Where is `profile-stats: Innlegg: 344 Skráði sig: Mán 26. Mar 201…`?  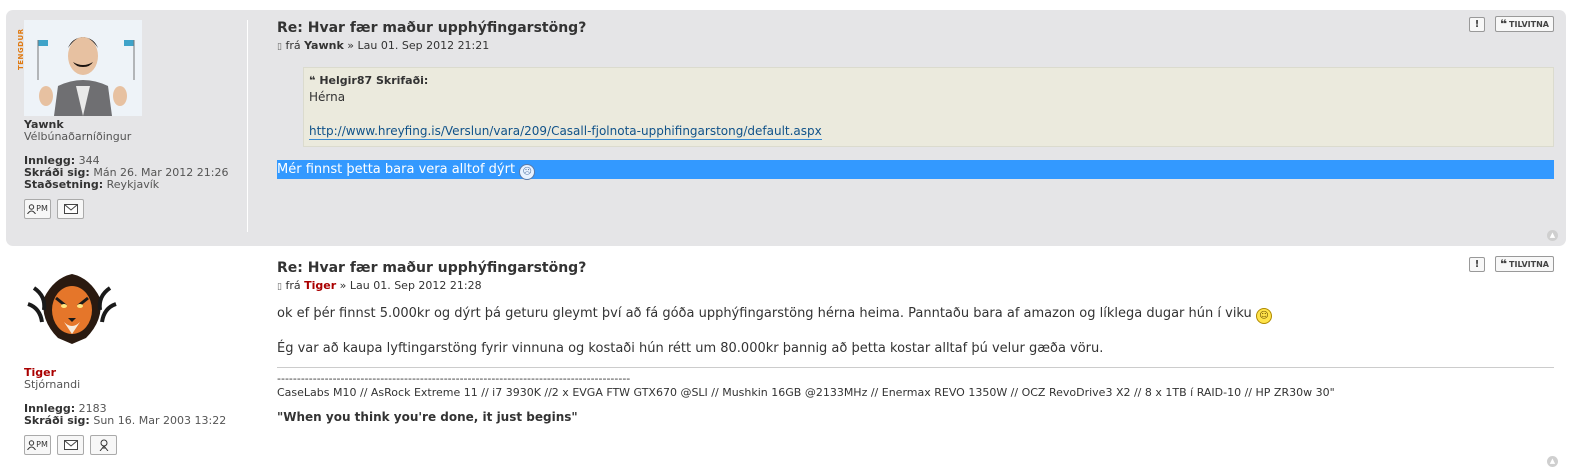 profile-stats: Innlegg: 344 Skráði sig: Mán 26. Mar 201… is located at coordinates (129, 173).